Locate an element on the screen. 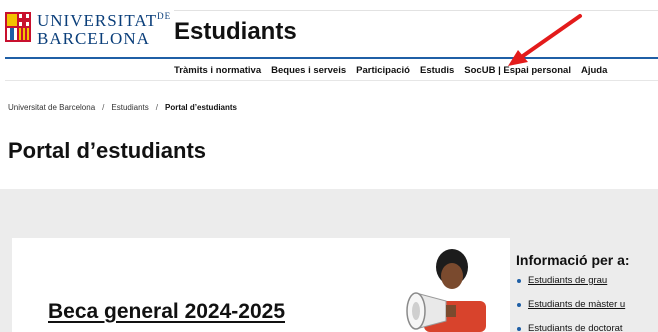 The height and width of the screenshot is (332, 658). list-item: Estudiants de màster u is located at coordinates (587, 304).